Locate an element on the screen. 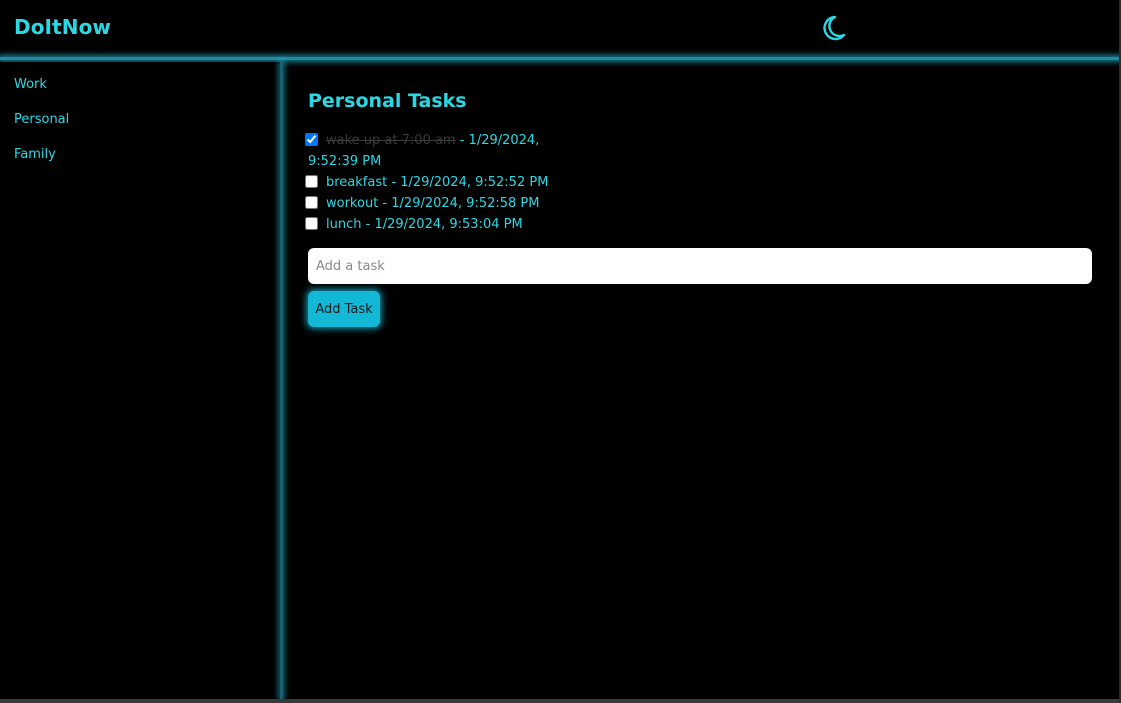 This screenshot has height=703, width=1121. header: DoItNow is located at coordinates (560, 29).